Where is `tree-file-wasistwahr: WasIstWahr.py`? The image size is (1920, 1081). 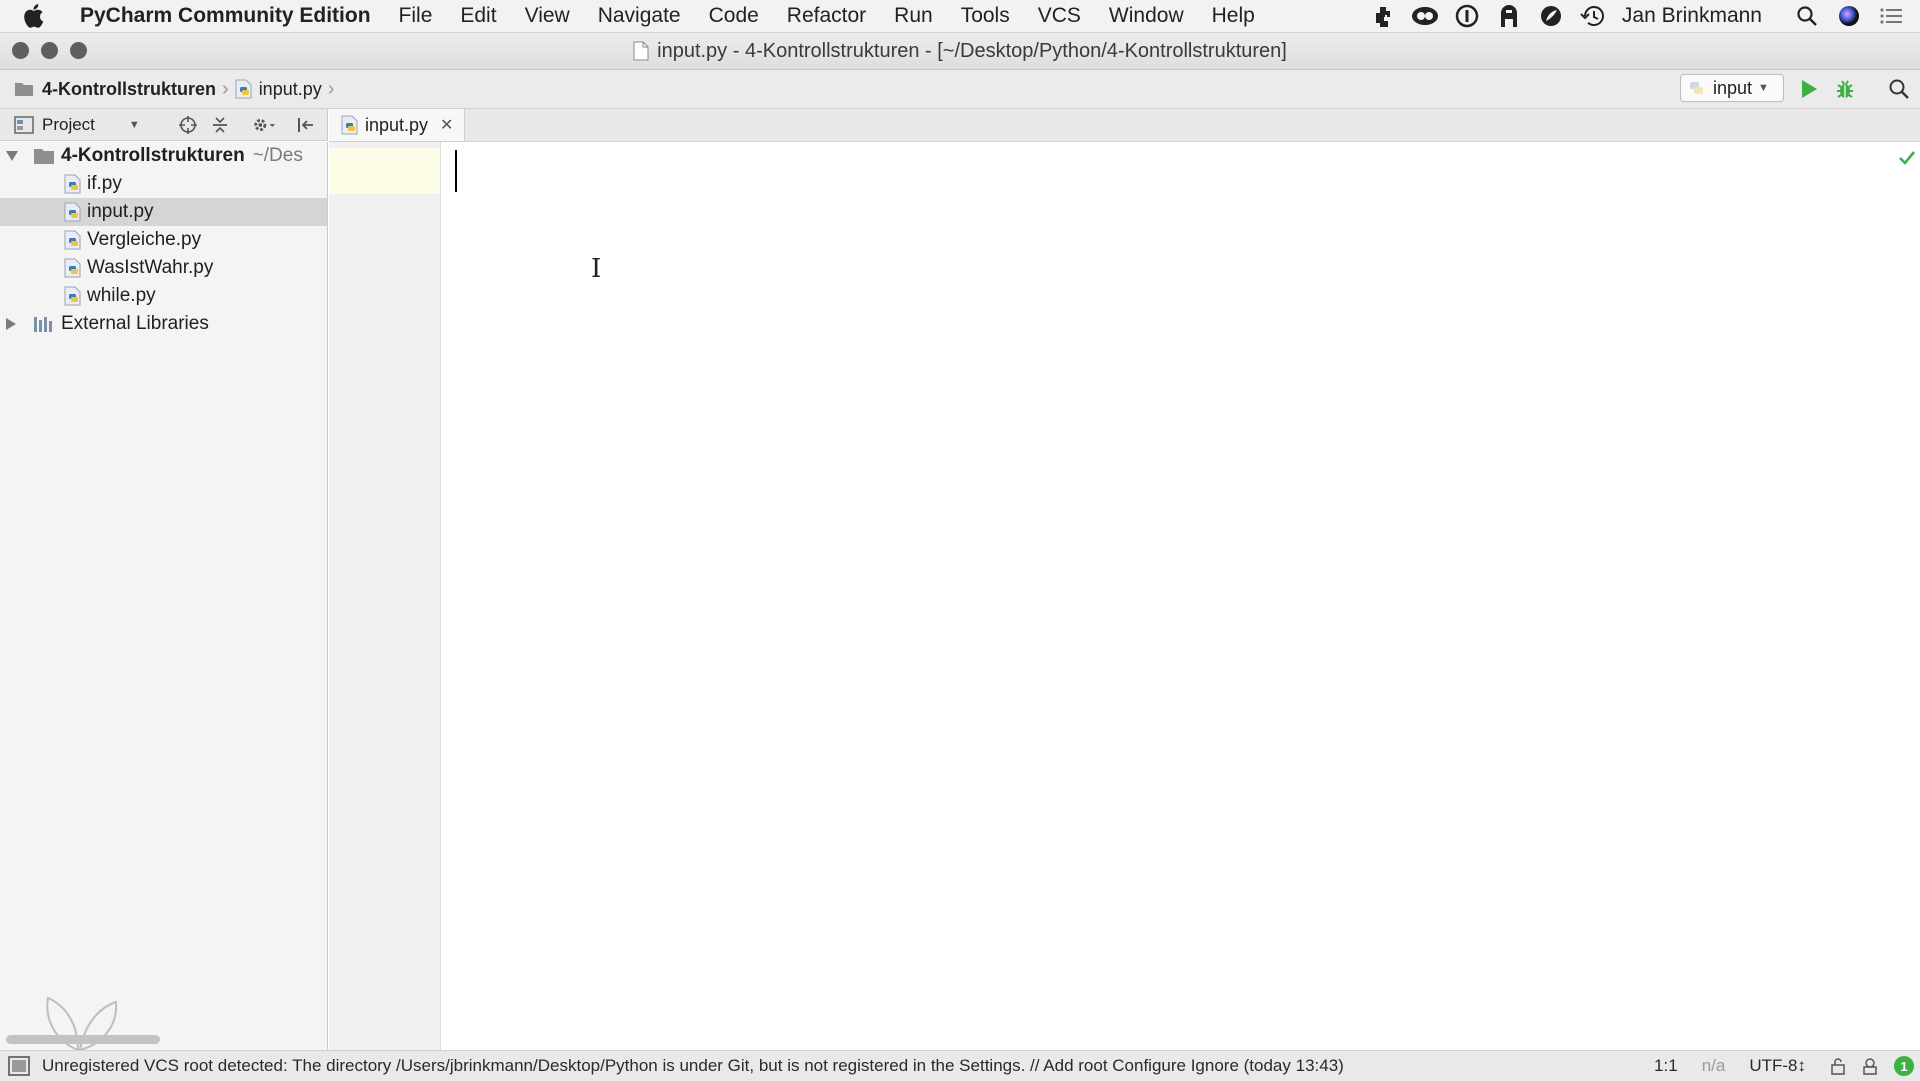 tree-file-wasistwahr: WasIstWahr.py is located at coordinates (163, 268).